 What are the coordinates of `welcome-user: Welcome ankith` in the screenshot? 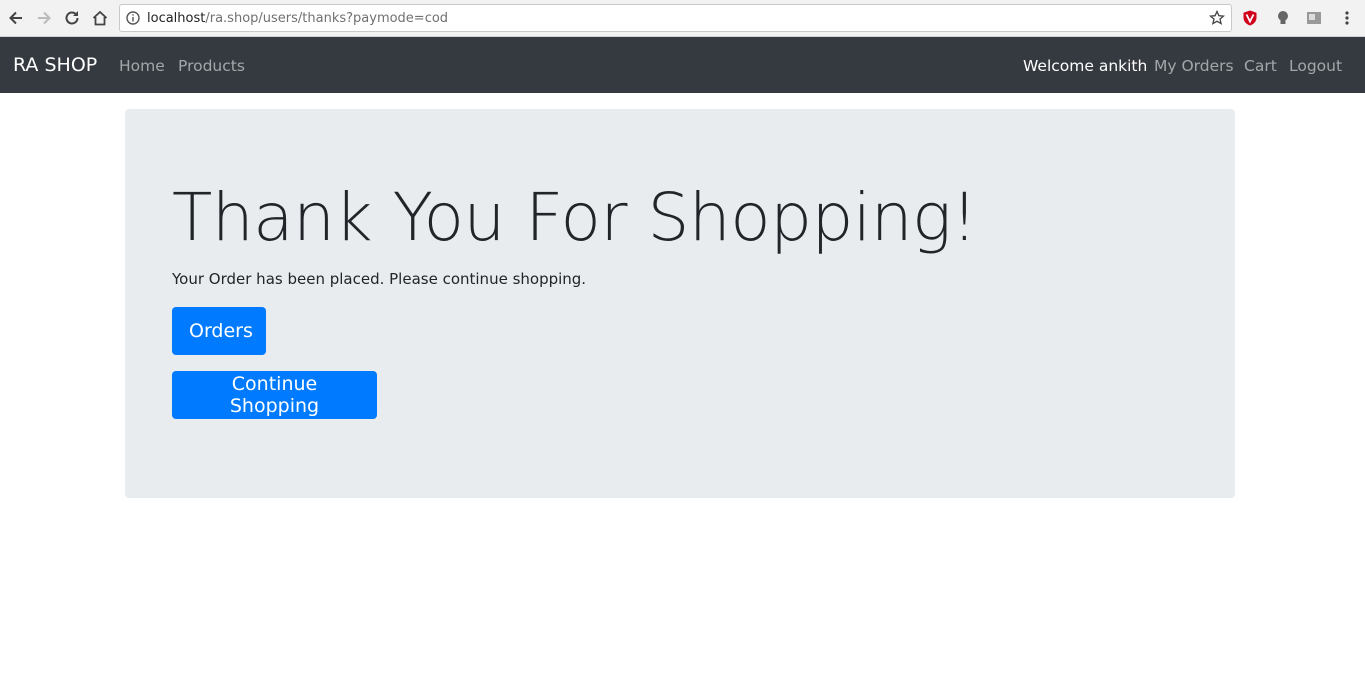 It's located at (1085, 66).